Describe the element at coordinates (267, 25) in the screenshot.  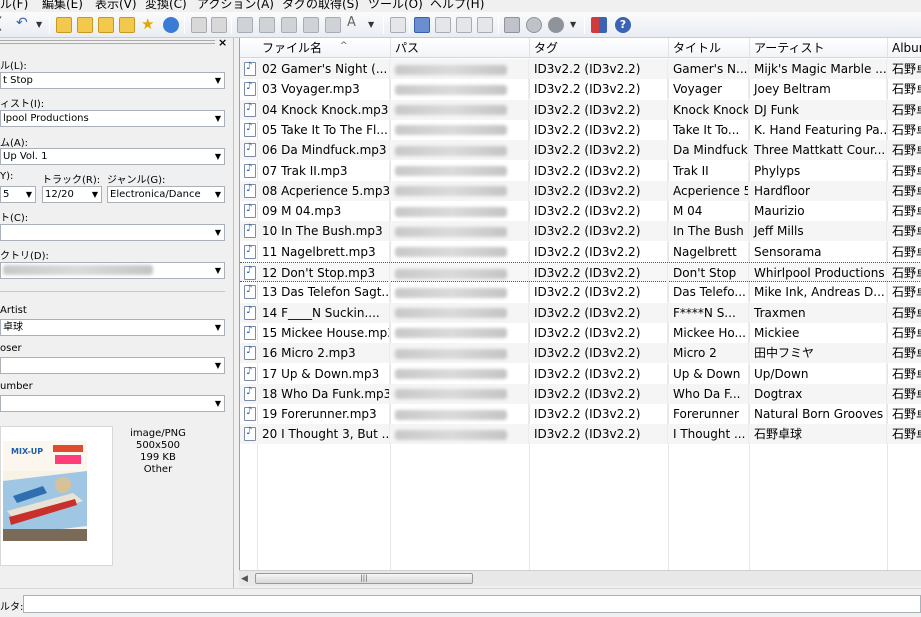
I see `tag-from-filename-icon` at that location.